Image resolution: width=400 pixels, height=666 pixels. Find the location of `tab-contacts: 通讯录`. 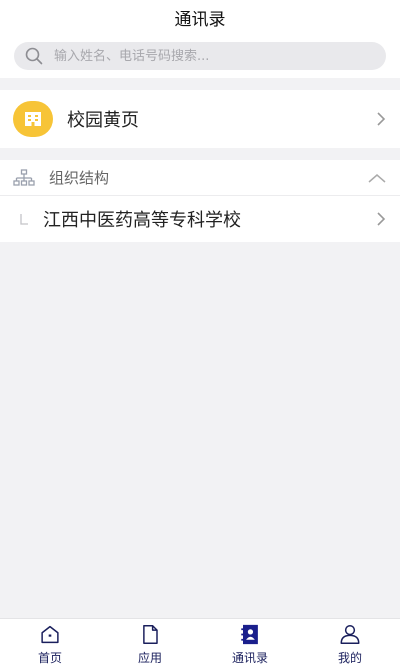

tab-contacts: 通讯录 is located at coordinates (250, 642).